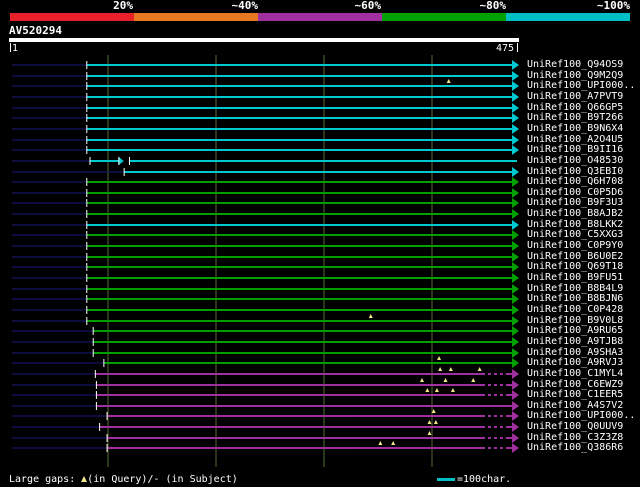  Describe the element at coordinates (575, 448) in the screenshot. I see `row-subject-label: UniRef100_Q386R6` at that location.